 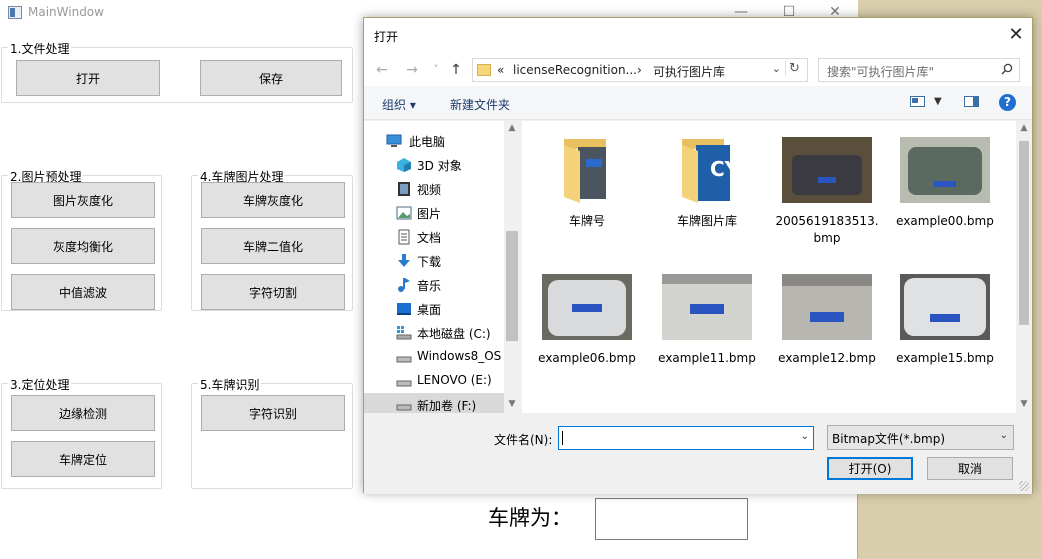 What do you see at coordinates (523, 440) in the screenshot?
I see `filename-label: 文件名(N):` at bounding box center [523, 440].